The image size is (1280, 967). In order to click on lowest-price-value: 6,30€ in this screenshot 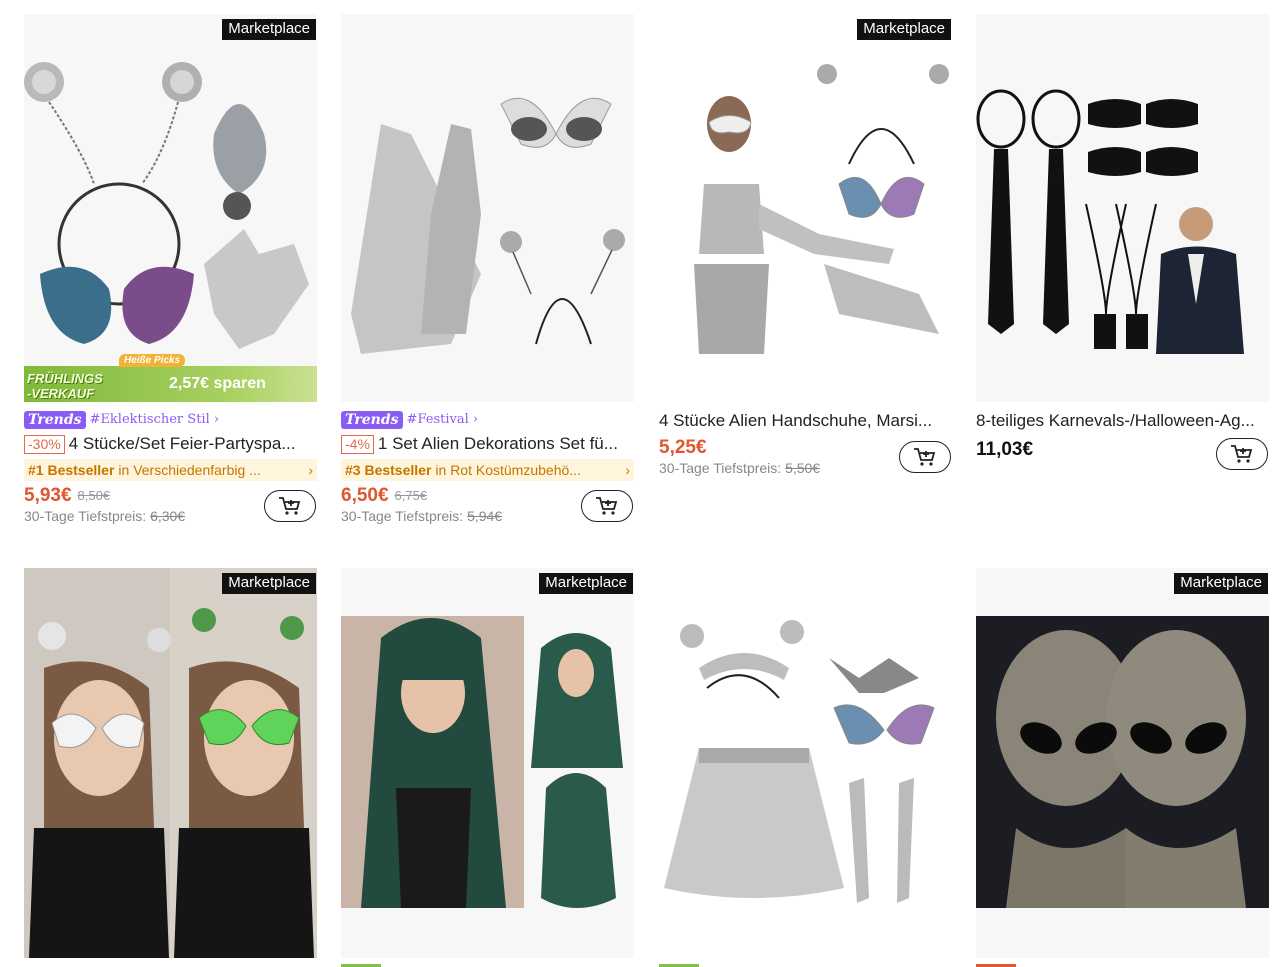, I will do `click(168, 516)`.